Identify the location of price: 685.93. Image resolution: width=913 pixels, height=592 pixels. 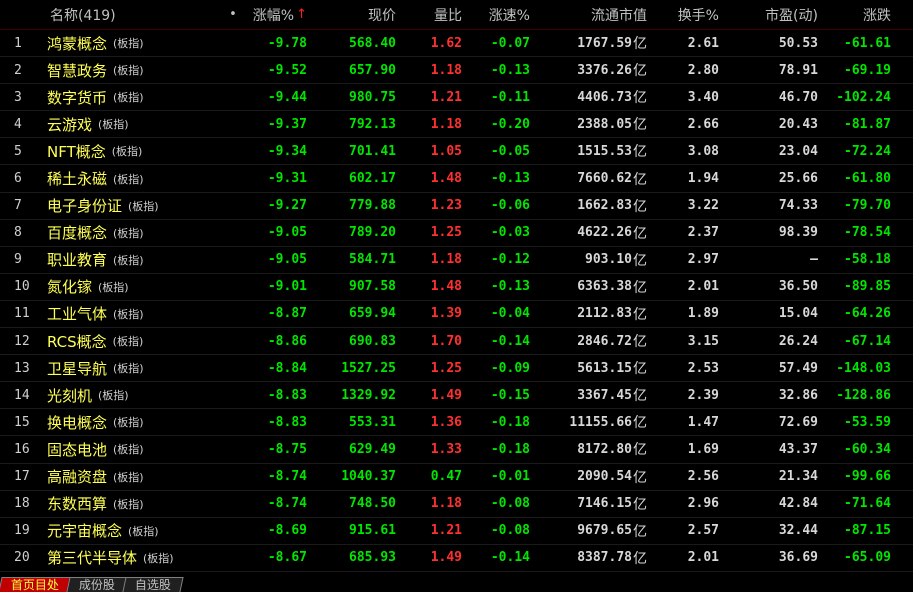
(372, 558).